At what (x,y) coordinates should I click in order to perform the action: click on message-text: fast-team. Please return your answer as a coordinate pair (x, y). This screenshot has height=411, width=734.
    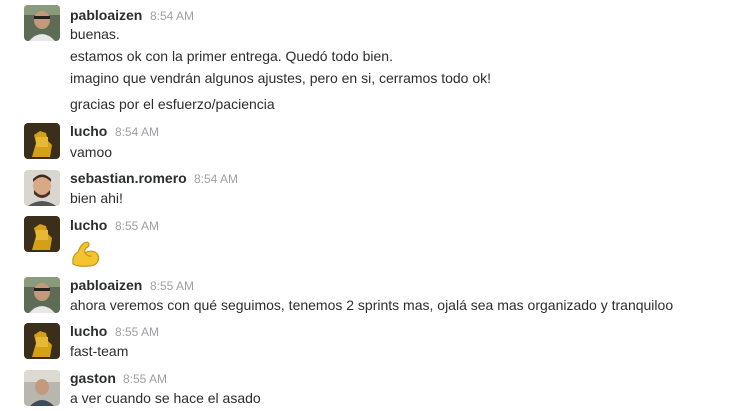
    Looking at the image, I should click on (99, 351).